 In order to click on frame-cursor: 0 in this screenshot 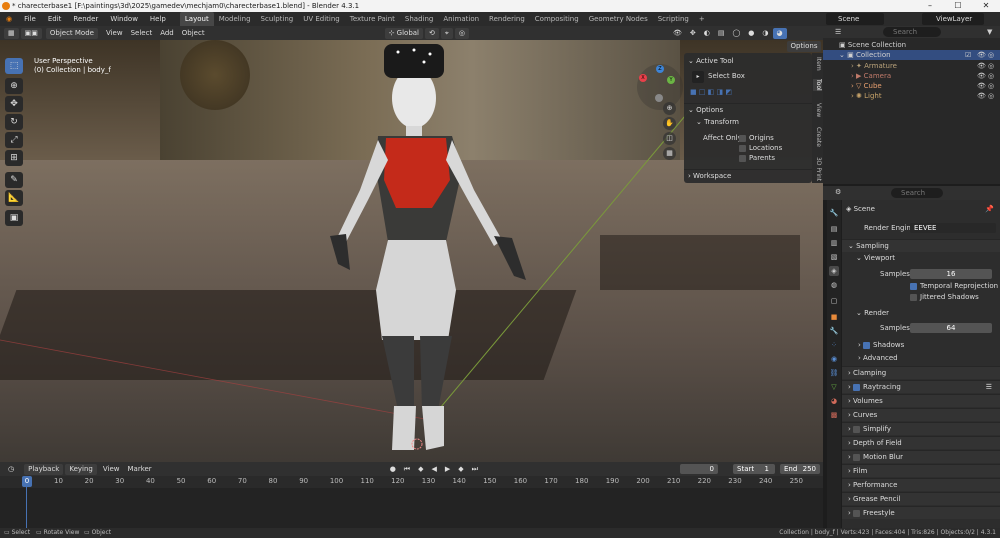, I will do `click(27, 481)`.